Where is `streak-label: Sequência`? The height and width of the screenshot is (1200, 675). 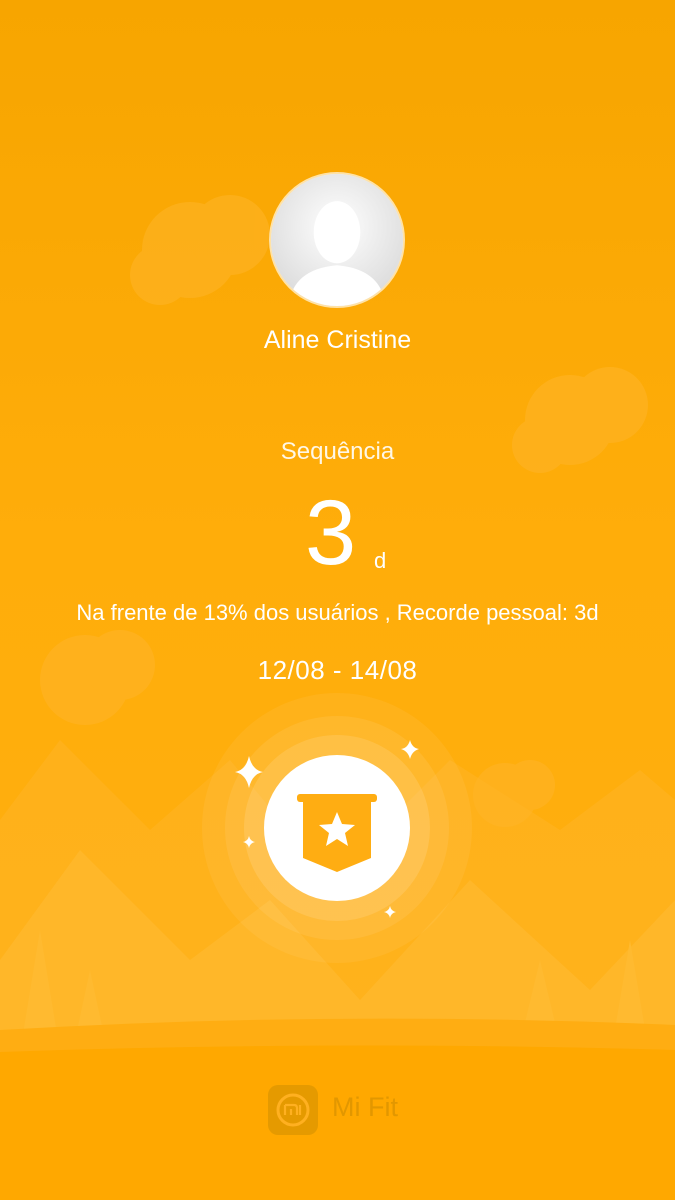 streak-label: Sequência is located at coordinates (337, 451).